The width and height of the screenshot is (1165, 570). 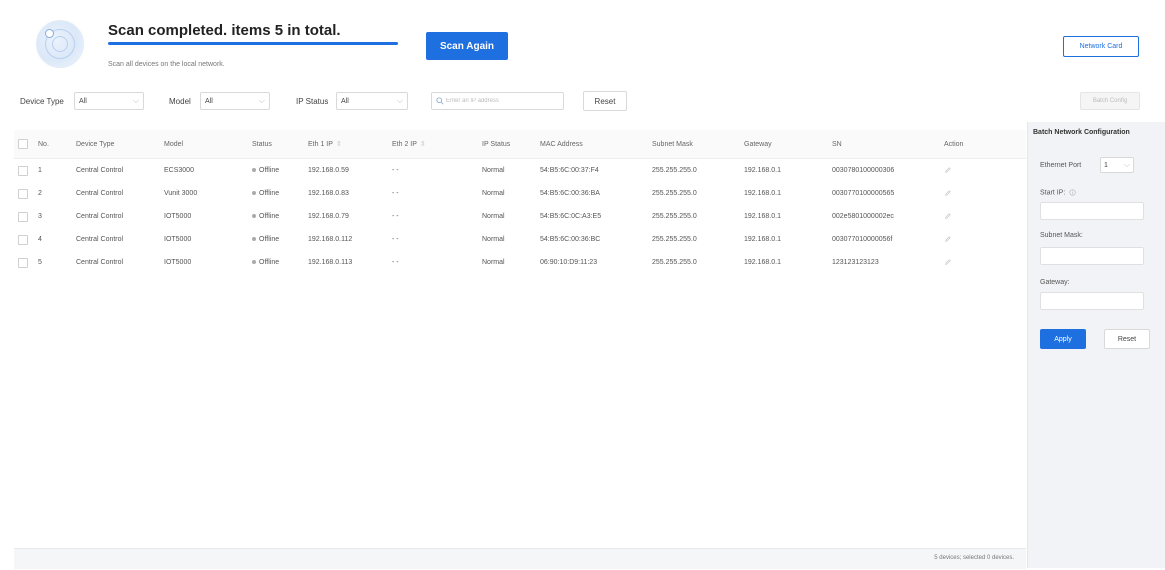 What do you see at coordinates (440, 101) in the screenshot?
I see `search-icon` at bounding box center [440, 101].